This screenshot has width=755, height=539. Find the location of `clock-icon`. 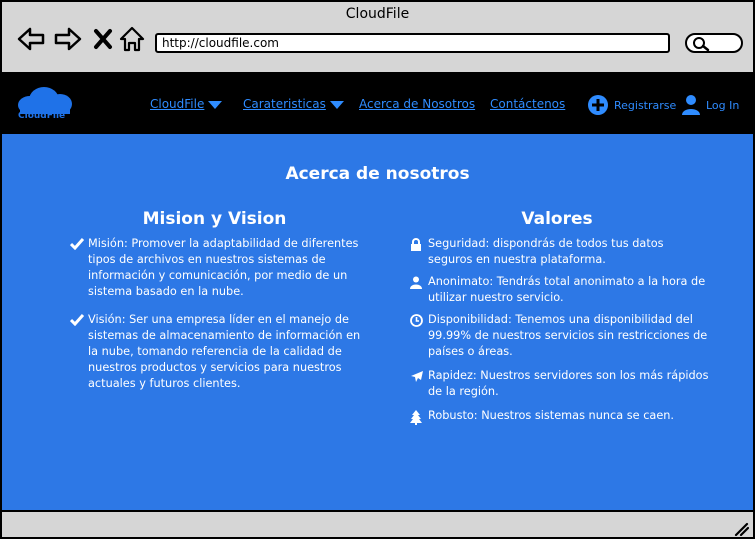

clock-icon is located at coordinates (416, 320).